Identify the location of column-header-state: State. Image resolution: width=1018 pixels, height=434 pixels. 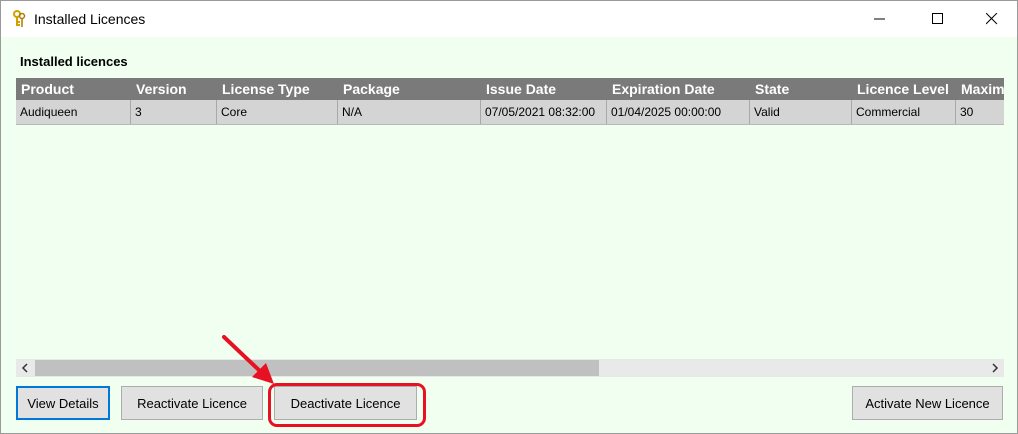
(801, 89).